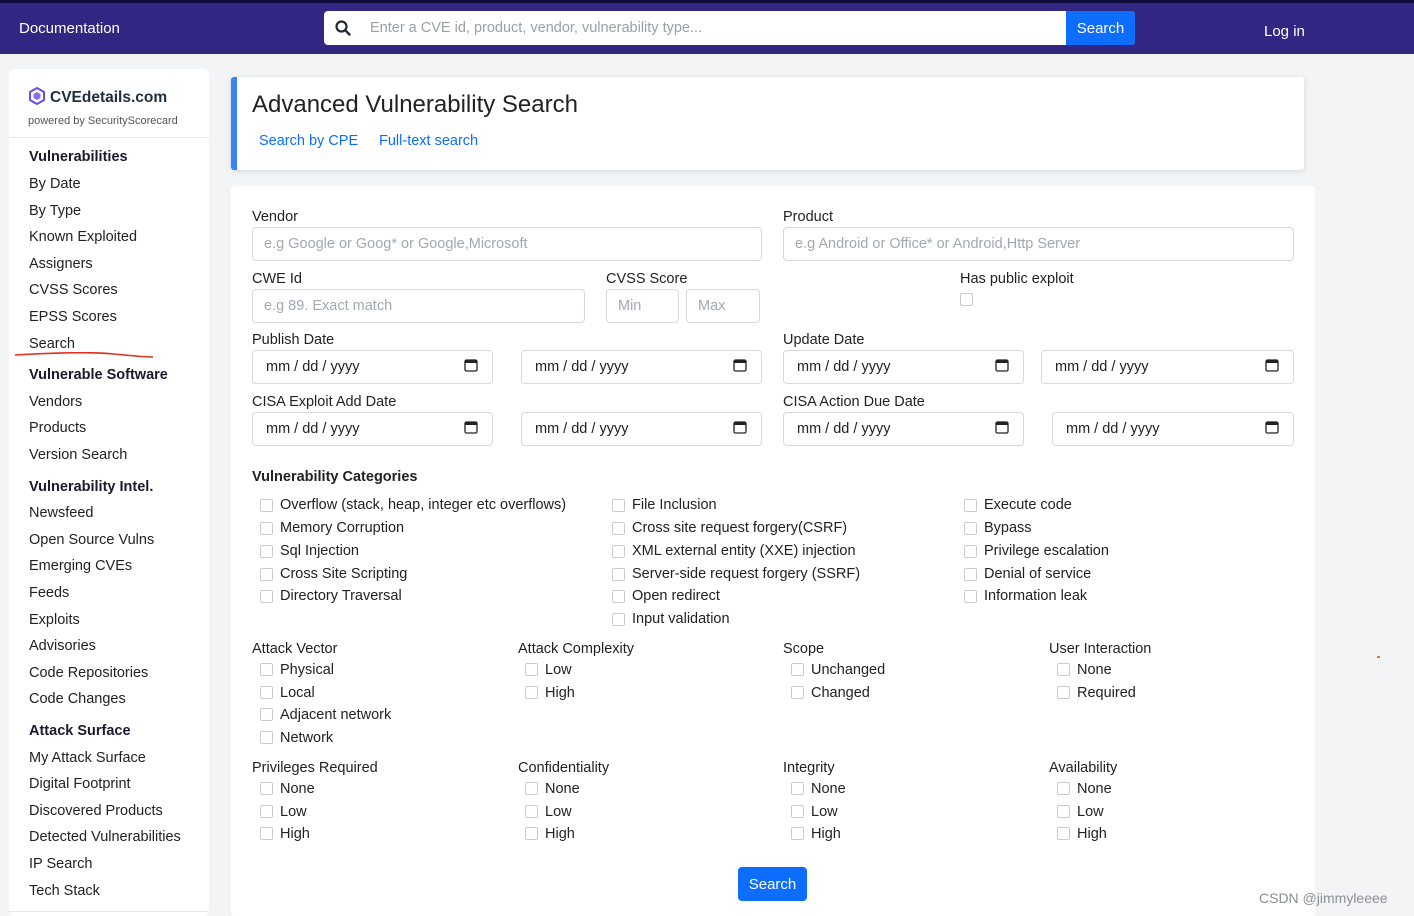 The height and width of the screenshot is (916, 1414). Describe the element at coordinates (335, 715) in the screenshot. I see `metric-option-label: Adjacent network` at that location.